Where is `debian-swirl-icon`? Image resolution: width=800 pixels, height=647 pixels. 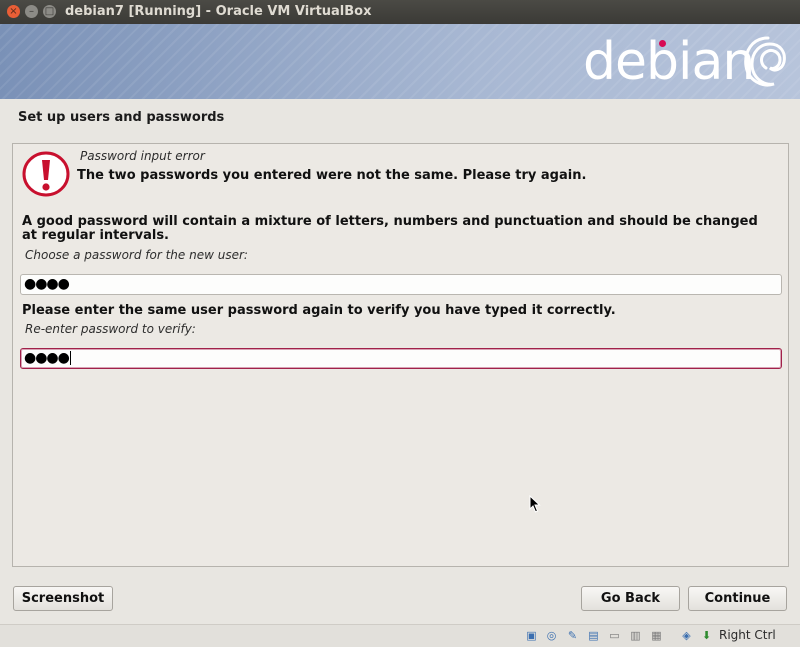
debian-swirl-icon is located at coordinates (765, 61).